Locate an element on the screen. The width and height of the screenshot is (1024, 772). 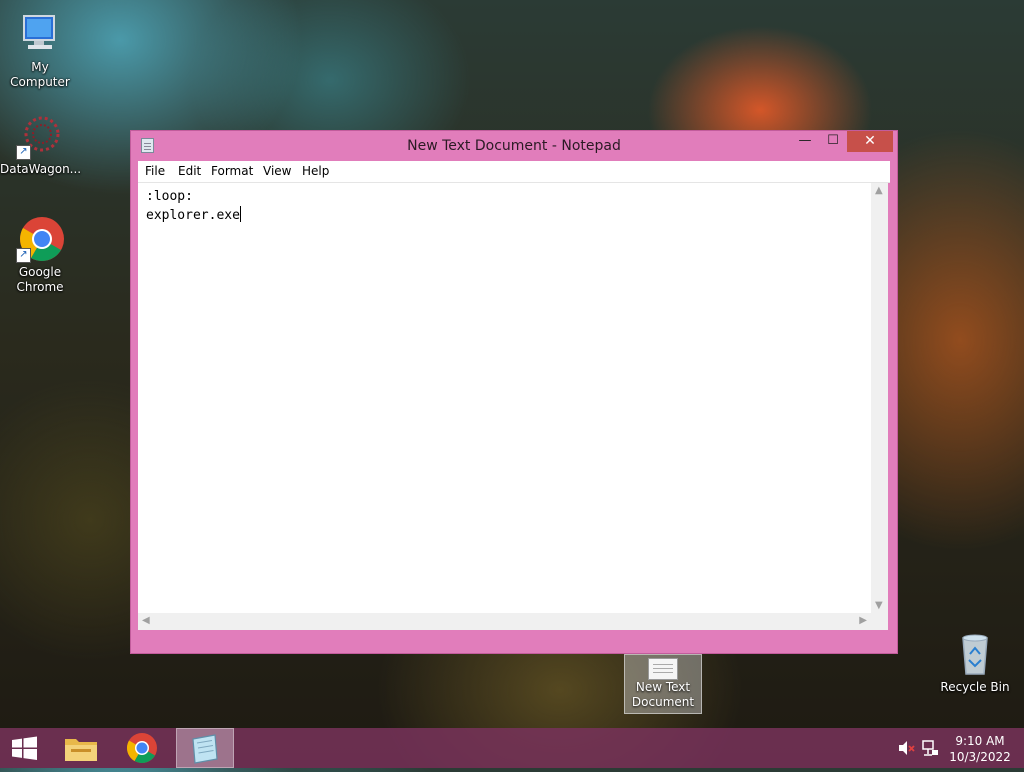
desktop-icon-label-line1: New Text is located at coordinates (663, 687).